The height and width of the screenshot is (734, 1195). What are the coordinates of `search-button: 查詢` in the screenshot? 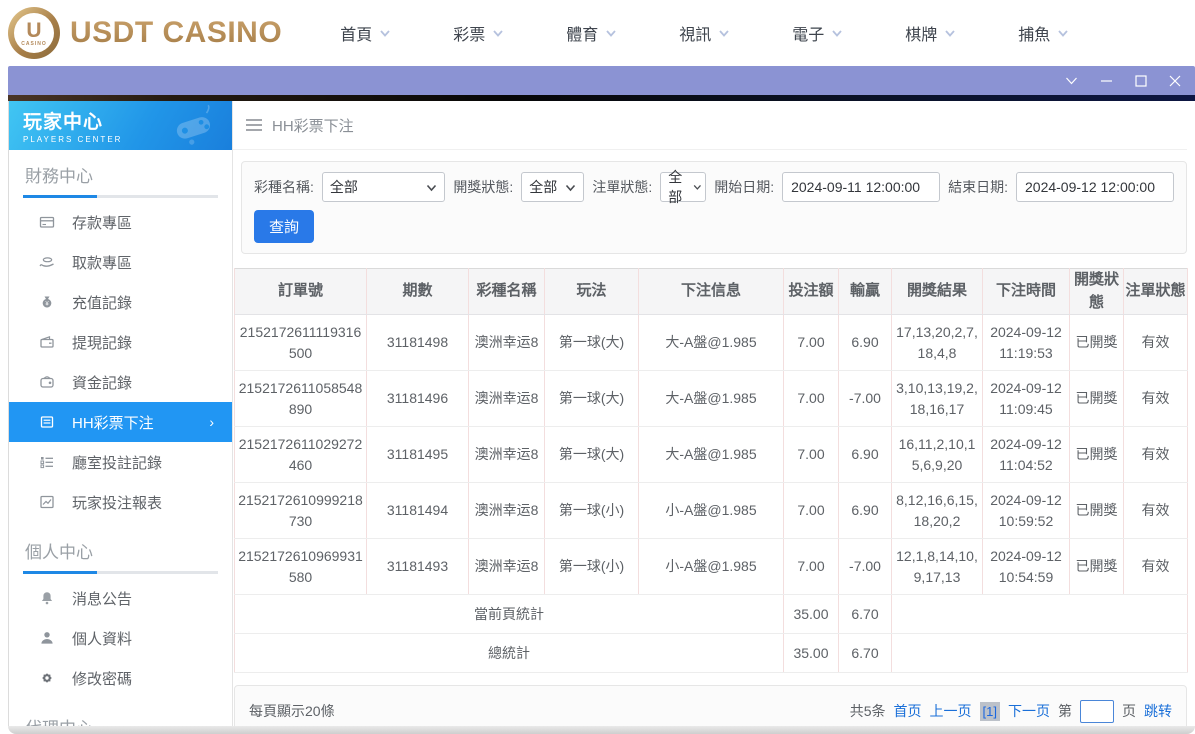 It's located at (284, 226).